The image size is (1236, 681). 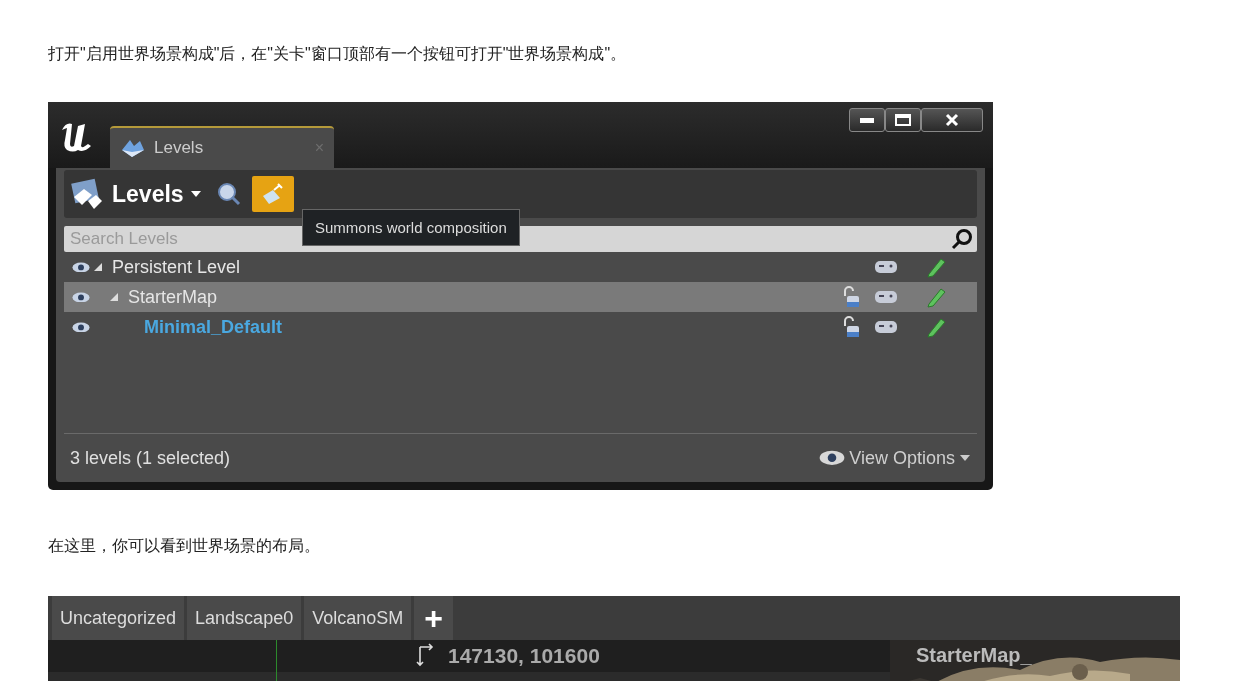 What do you see at coordinates (213, 327) in the screenshot?
I see `level-name: Minimal_Default` at bounding box center [213, 327].